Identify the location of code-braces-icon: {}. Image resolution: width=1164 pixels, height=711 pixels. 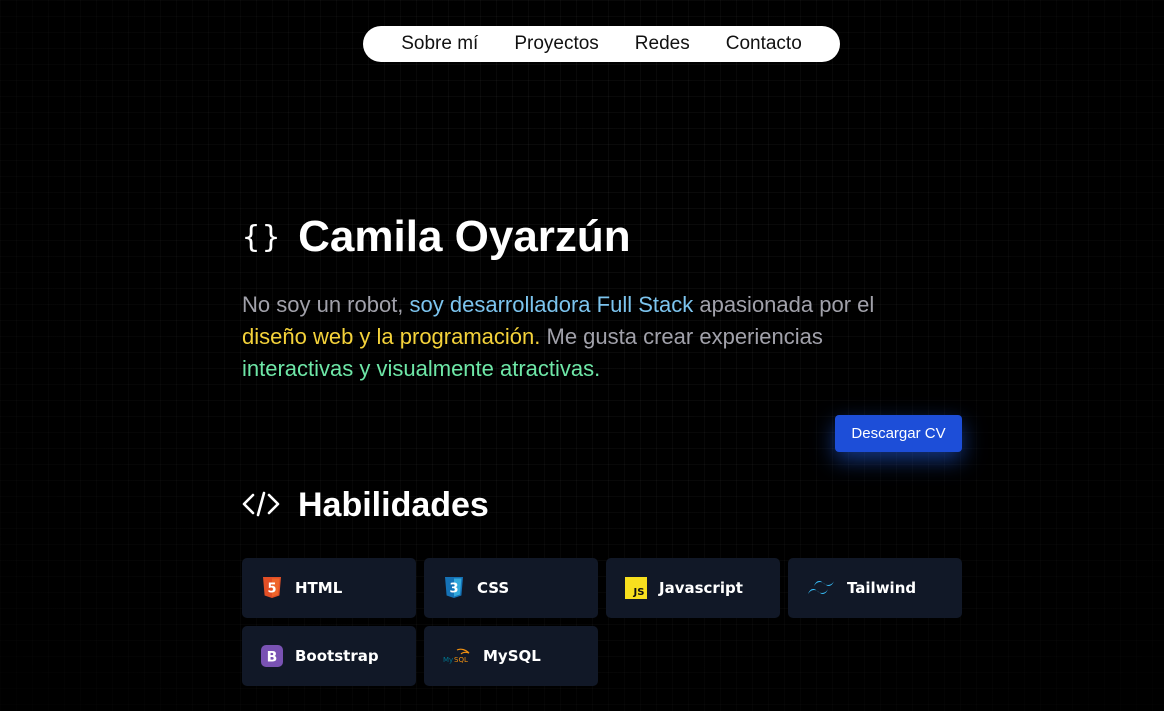
(262, 237).